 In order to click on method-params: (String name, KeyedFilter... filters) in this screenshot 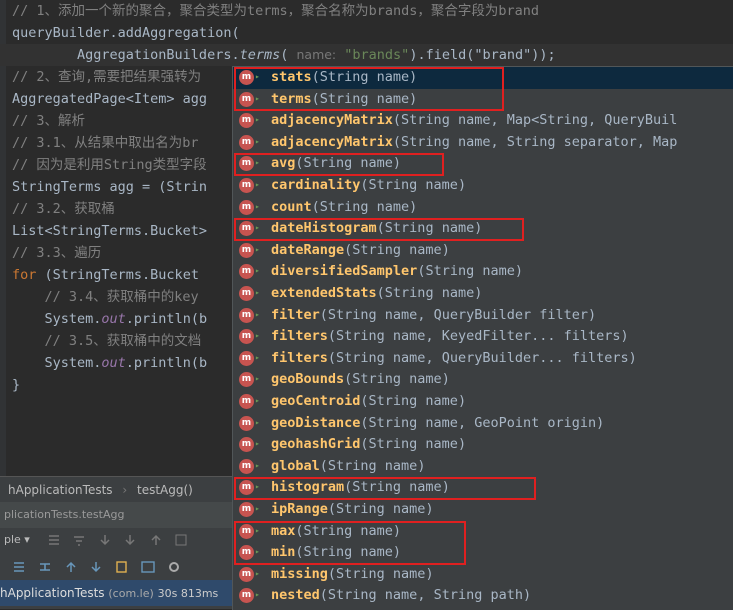, I will do `click(478, 336)`.